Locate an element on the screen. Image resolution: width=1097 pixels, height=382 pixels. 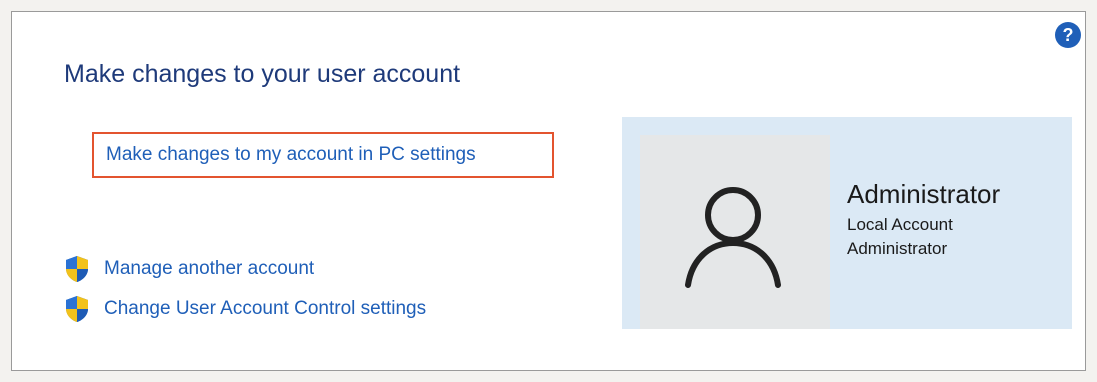
manage-another-account-link: Manage another account is located at coordinates (189, 269).